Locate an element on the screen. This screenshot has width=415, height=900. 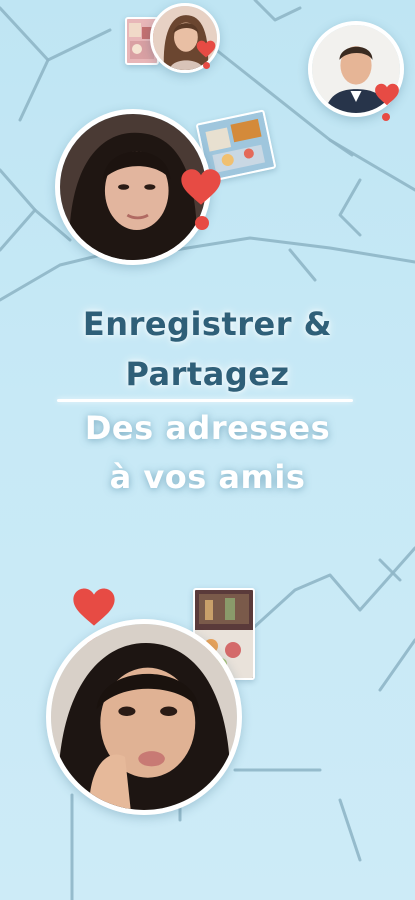
headline-line-2: Partagez is located at coordinates (207, 374).